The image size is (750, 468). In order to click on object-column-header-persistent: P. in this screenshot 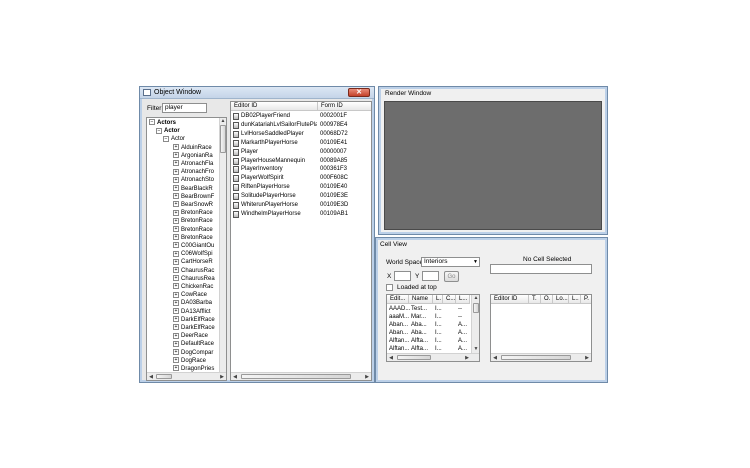, I will do `click(586, 299)`.